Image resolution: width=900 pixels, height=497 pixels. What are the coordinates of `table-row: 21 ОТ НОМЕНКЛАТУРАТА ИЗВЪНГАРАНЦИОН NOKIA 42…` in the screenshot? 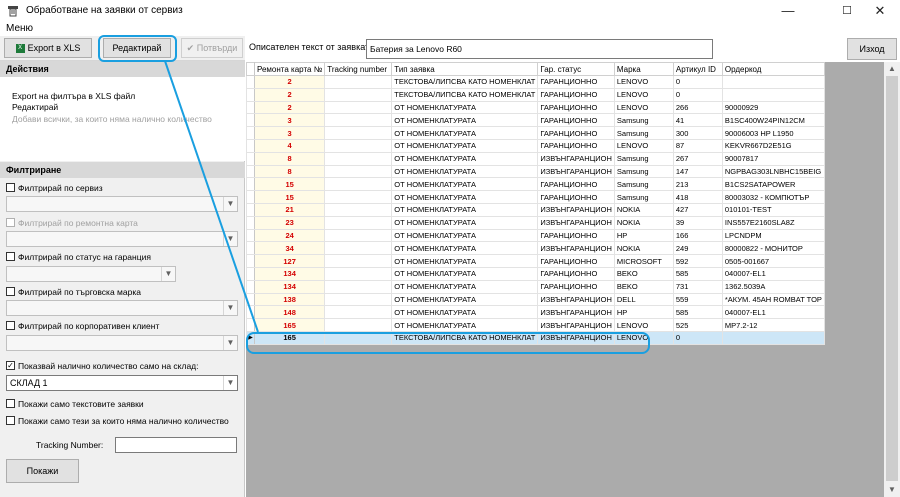 It's located at (535, 209).